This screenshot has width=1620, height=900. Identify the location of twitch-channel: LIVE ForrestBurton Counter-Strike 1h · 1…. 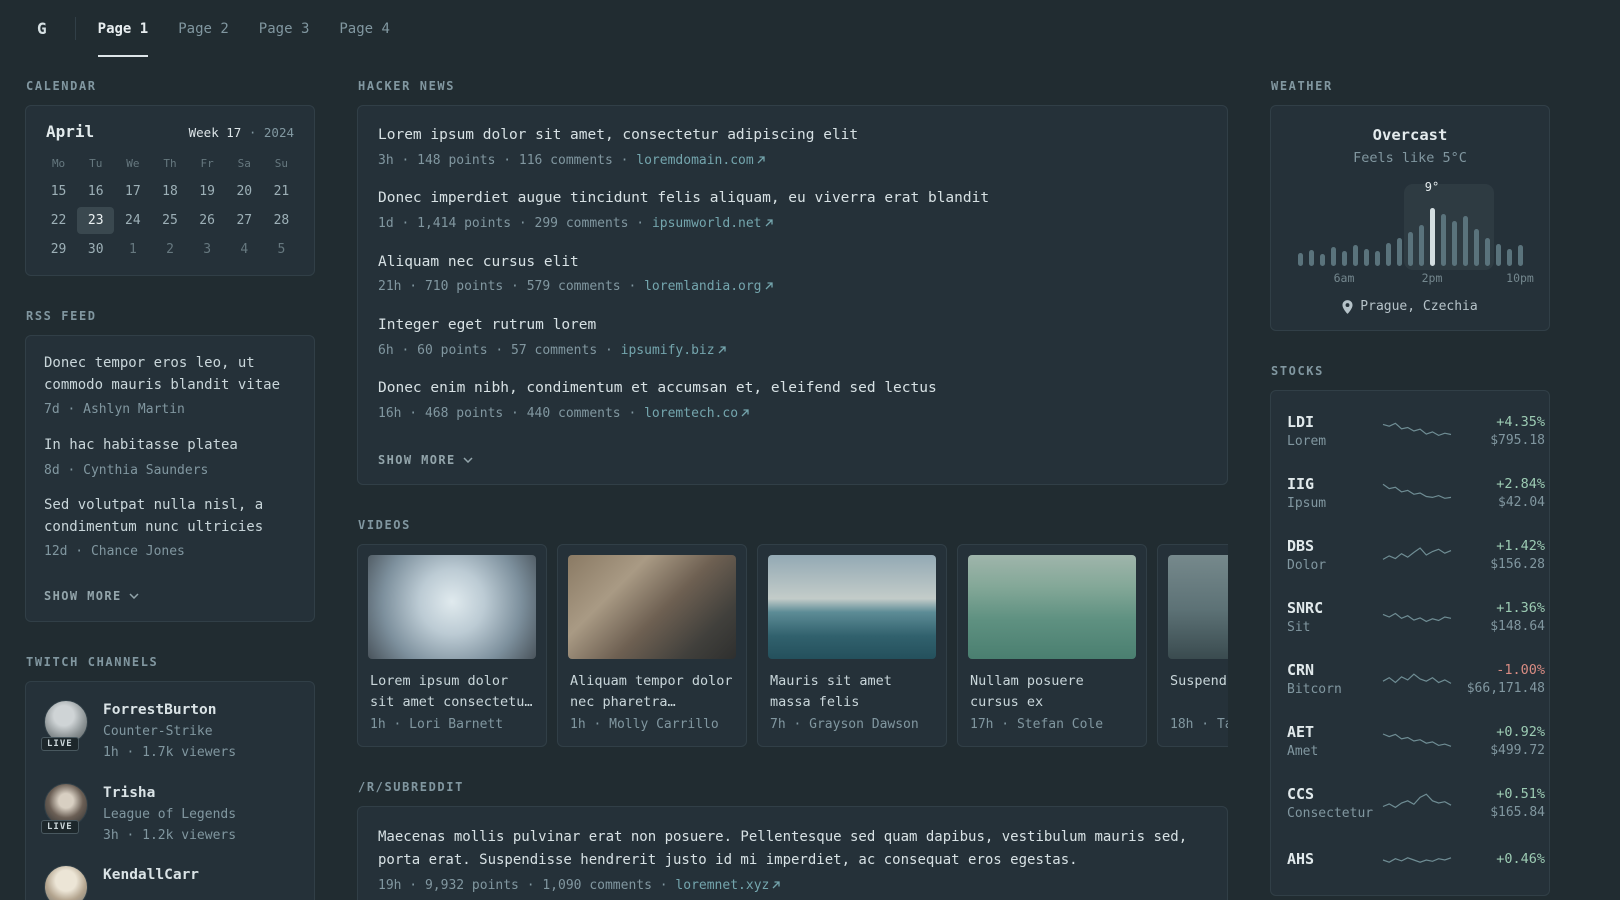
(168, 731).